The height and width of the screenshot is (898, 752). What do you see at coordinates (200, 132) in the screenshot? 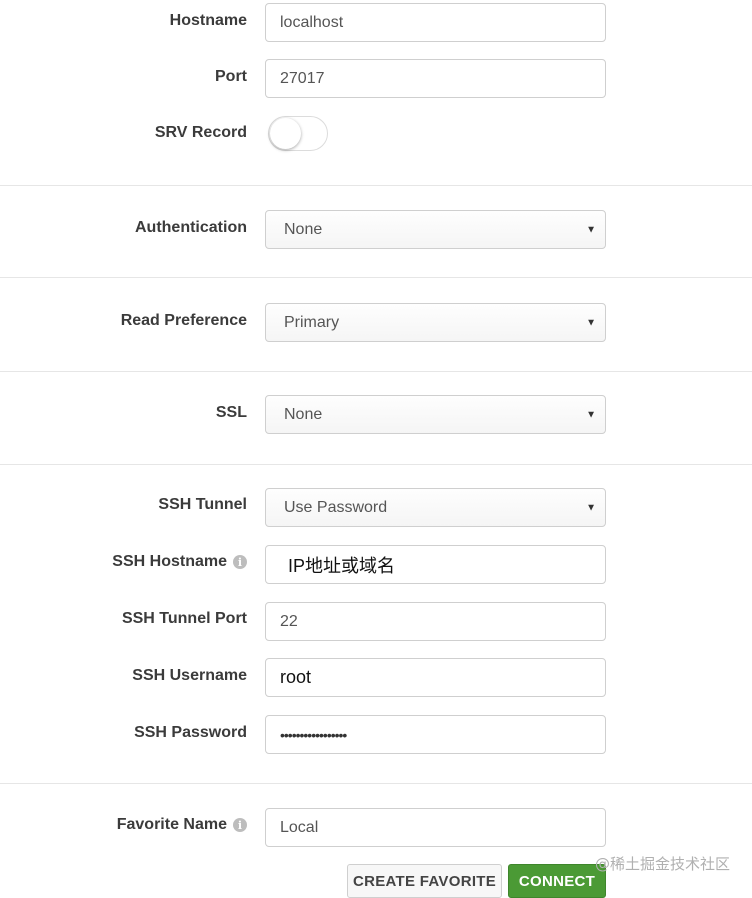
I see `srv-record-label: SRV Record` at bounding box center [200, 132].